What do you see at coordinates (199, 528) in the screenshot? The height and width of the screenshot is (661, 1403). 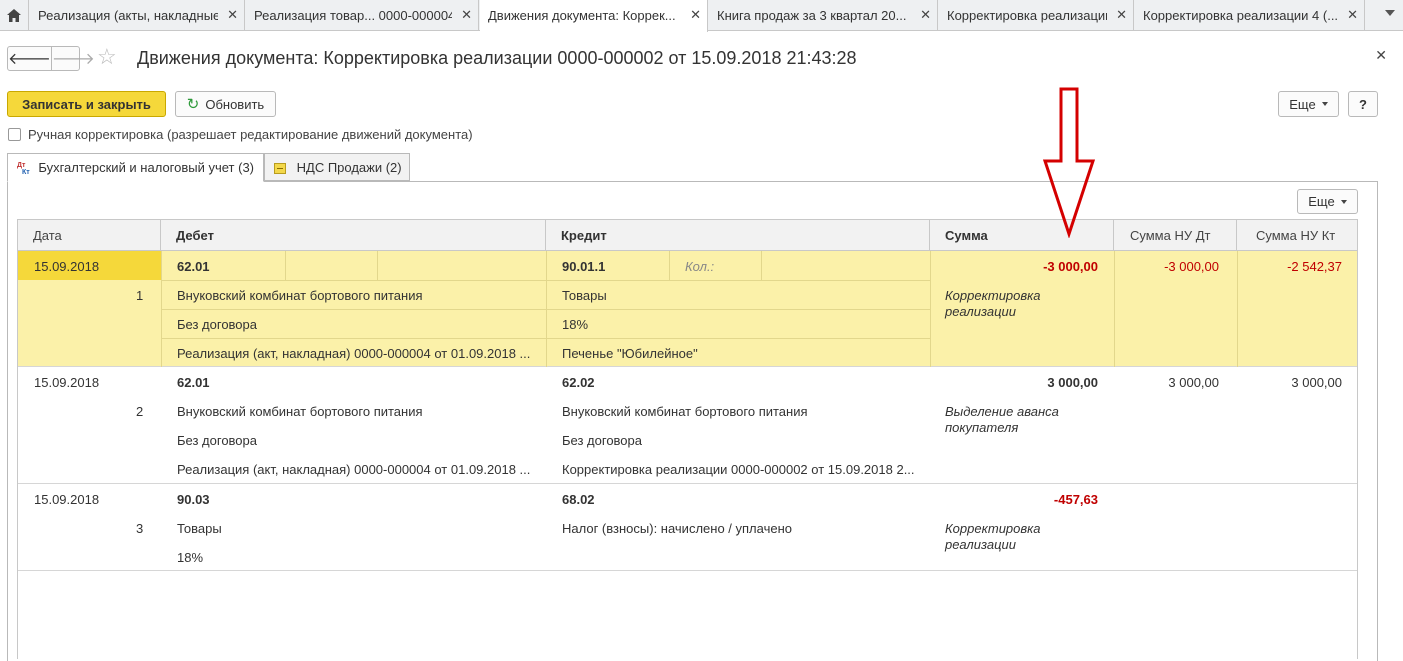 I see `debit-subconto-1: Товары` at bounding box center [199, 528].